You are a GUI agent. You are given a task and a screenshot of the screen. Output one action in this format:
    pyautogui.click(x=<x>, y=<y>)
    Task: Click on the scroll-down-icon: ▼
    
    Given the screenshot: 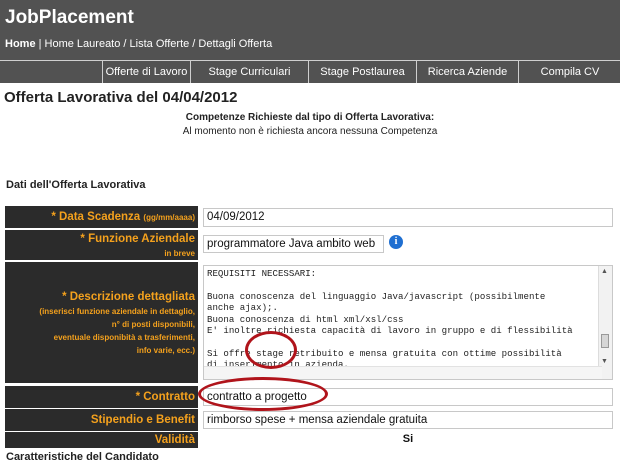 What is the action you would take?
    pyautogui.click(x=604, y=361)
    